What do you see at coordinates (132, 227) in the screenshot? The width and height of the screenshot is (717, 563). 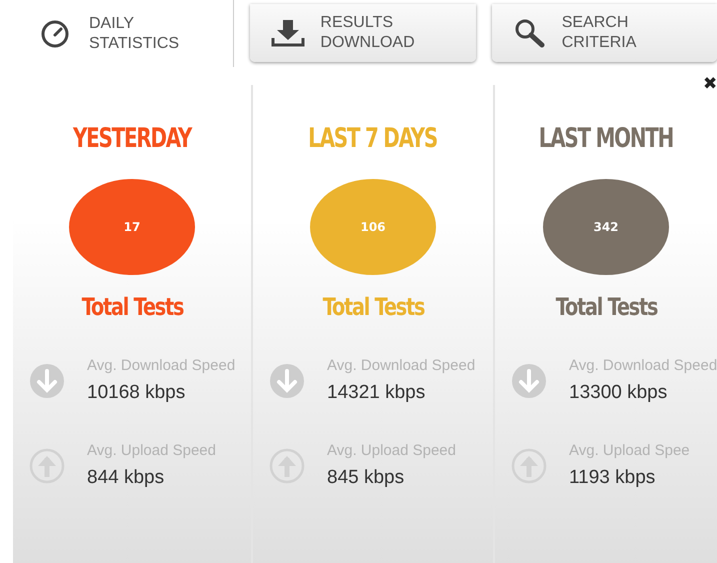 I see `total-tests-circle: 17` at bounding box center [132, 227].